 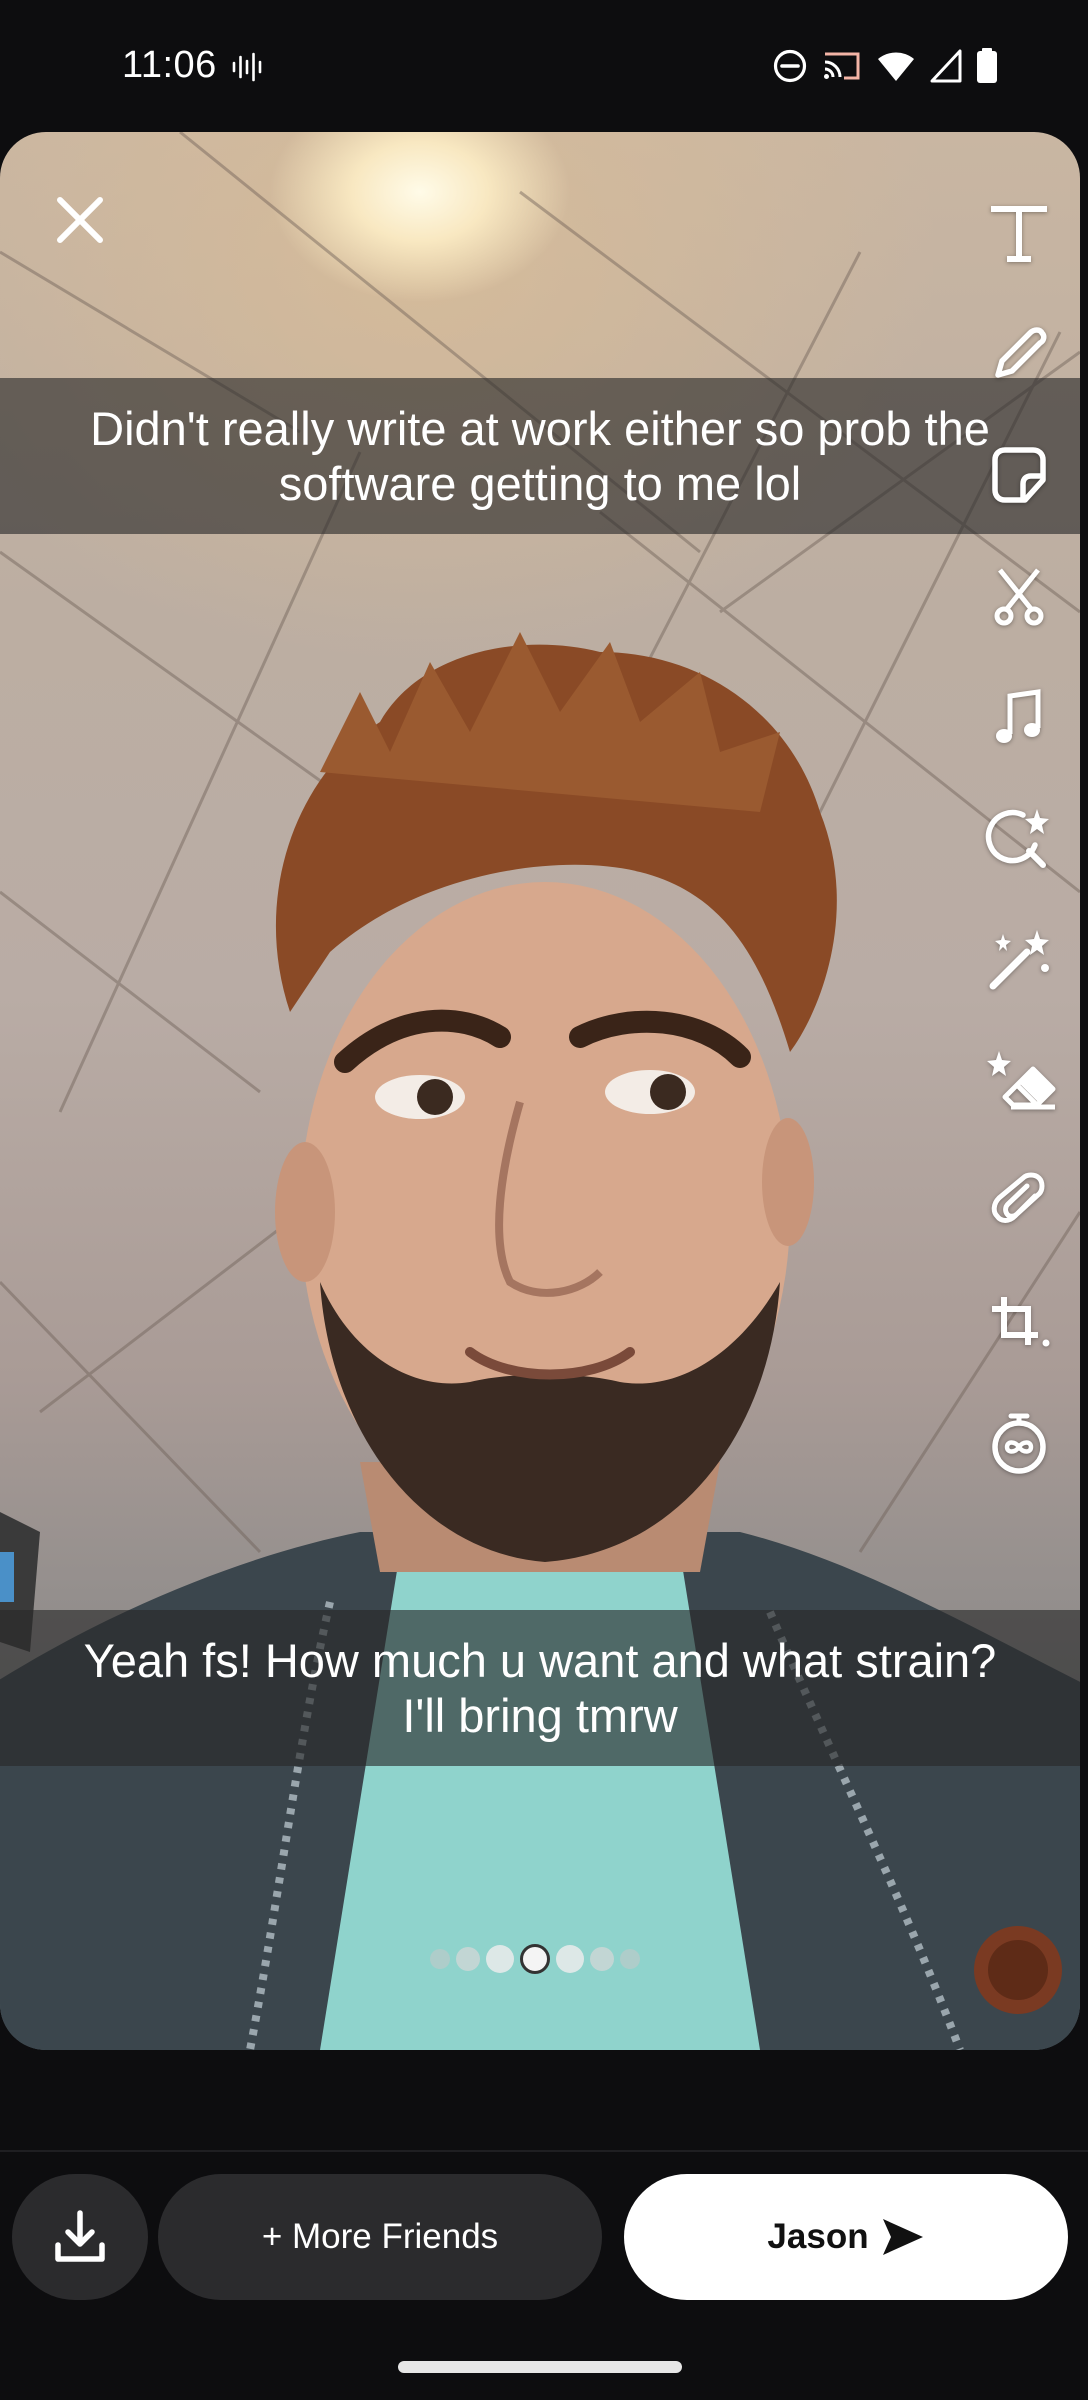 What do you see at coordinates (169, 65) in the screenshot?
I see `status-time: 11:06` at bounding box center [169, 65].